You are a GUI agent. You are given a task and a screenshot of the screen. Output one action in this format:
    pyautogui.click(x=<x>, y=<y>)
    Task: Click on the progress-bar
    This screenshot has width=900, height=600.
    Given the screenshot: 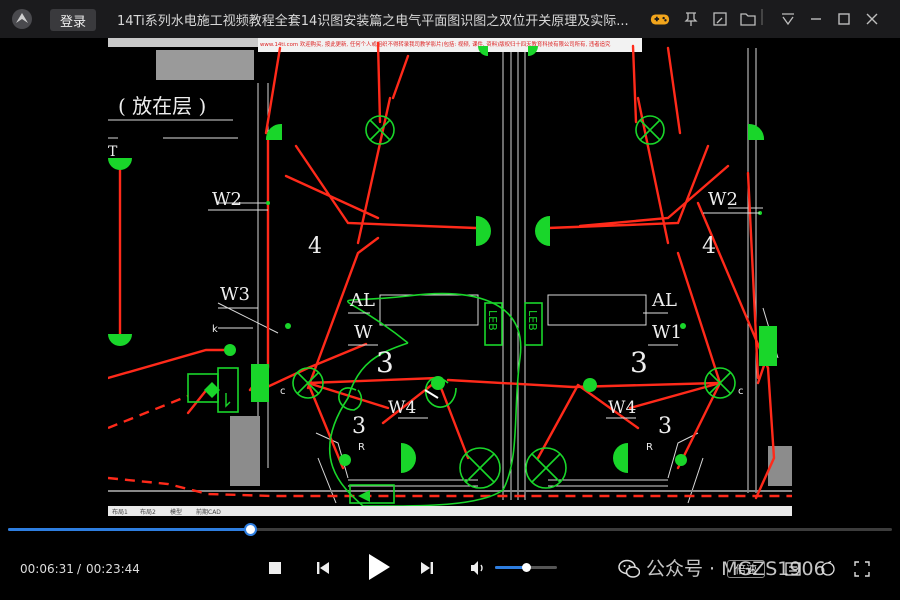 What is the action you would take?
    pyautogui.click(x=450, y=529)
    